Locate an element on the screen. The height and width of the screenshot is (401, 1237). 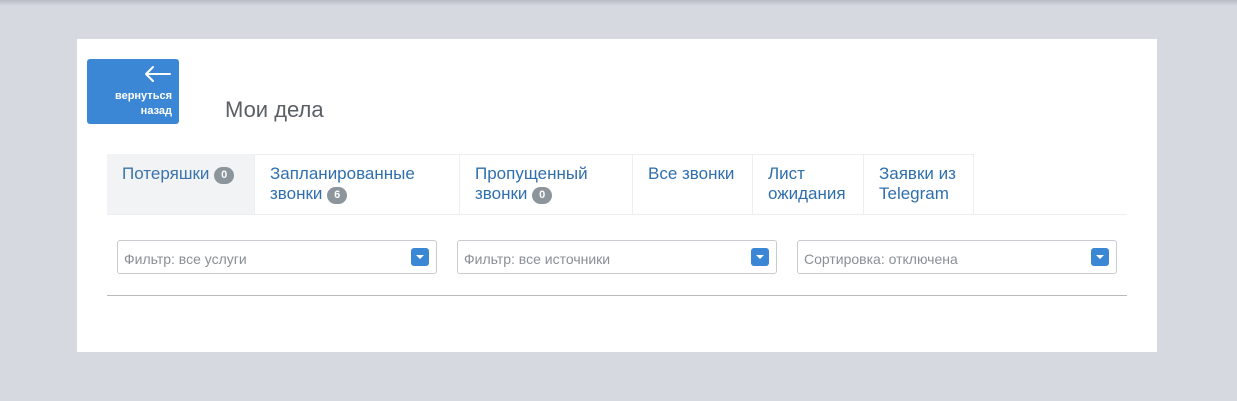
select-value: Сортировка: отключена is located at coordinates (881, 259).